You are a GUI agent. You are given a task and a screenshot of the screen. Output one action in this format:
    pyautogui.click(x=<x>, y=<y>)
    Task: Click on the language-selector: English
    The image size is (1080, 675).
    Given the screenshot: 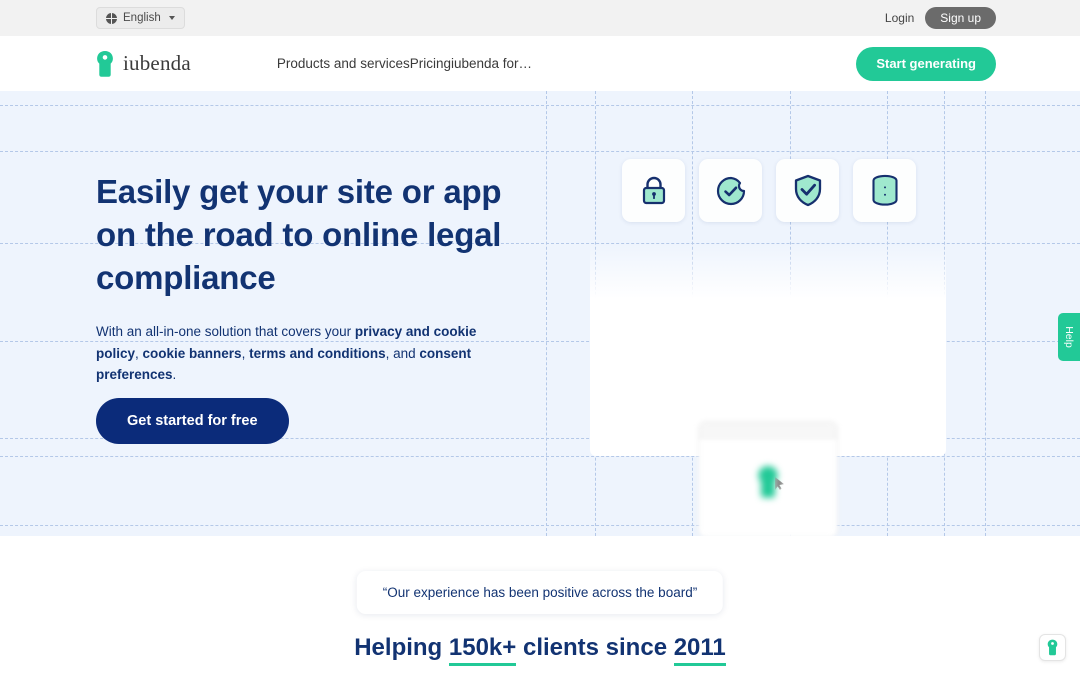 What is the action you would take?
    pyautogui.click(x=140, y=18)
    